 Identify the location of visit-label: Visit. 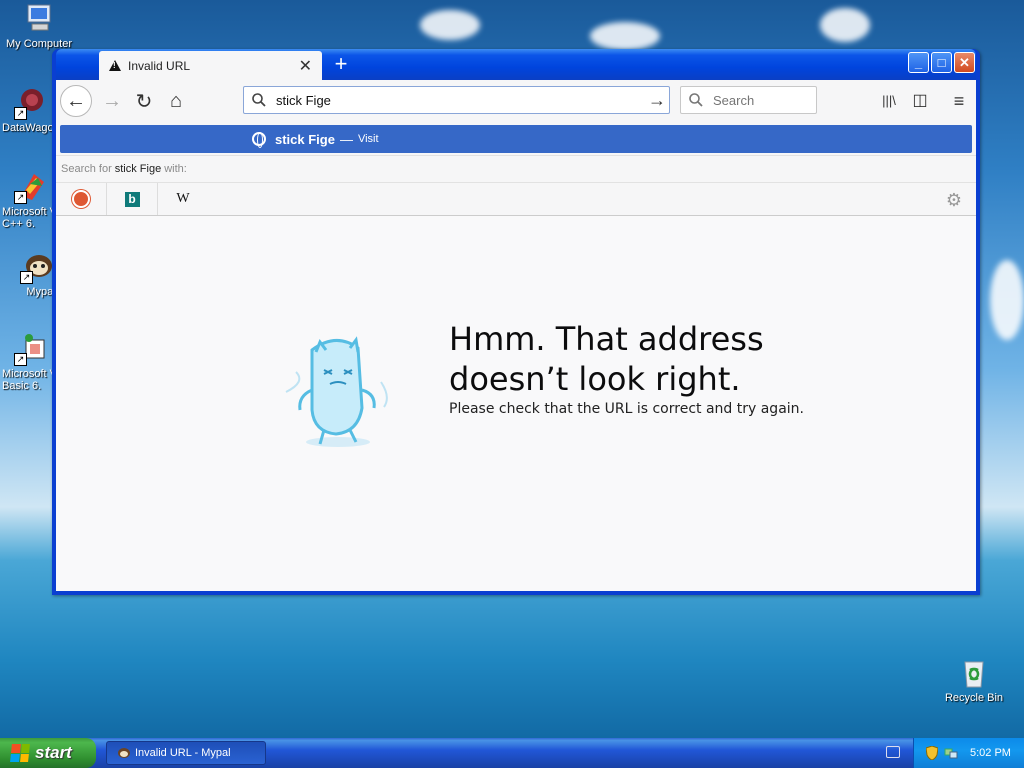
(368, 139).